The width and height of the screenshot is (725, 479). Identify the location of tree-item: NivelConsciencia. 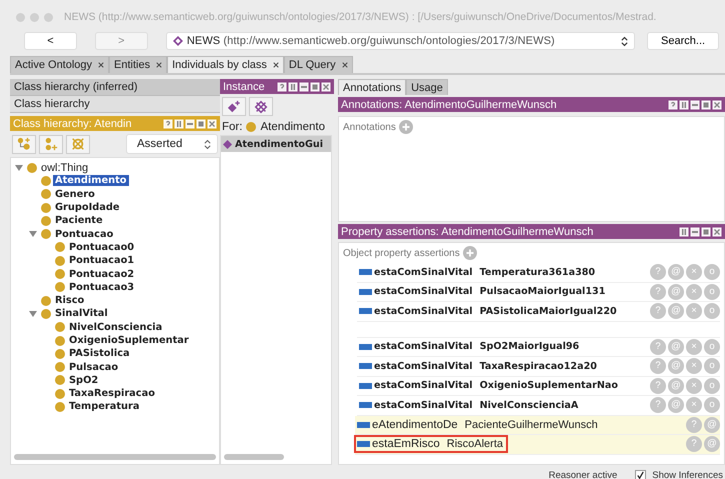
(115, 327).